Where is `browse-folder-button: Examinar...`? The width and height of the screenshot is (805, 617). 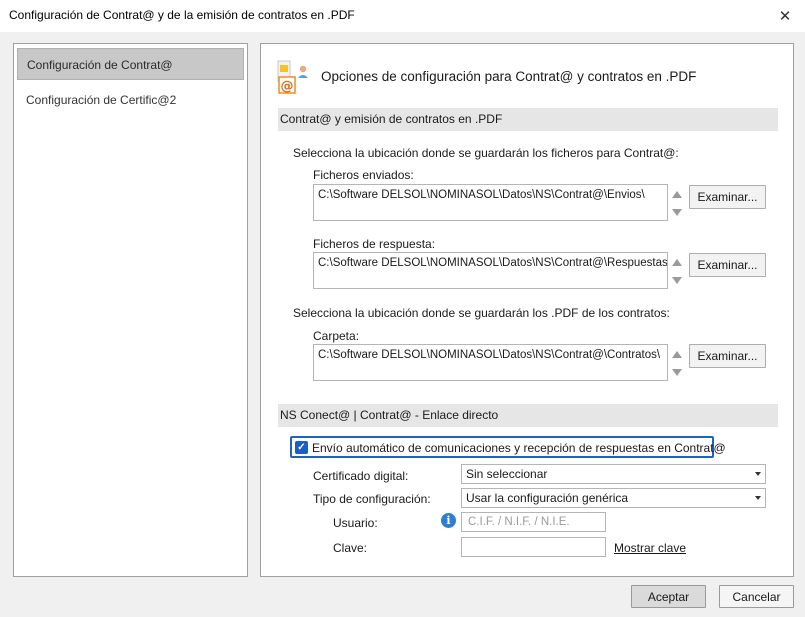
browse-folder-button: Examinar... is located at coordinates (727, 356).